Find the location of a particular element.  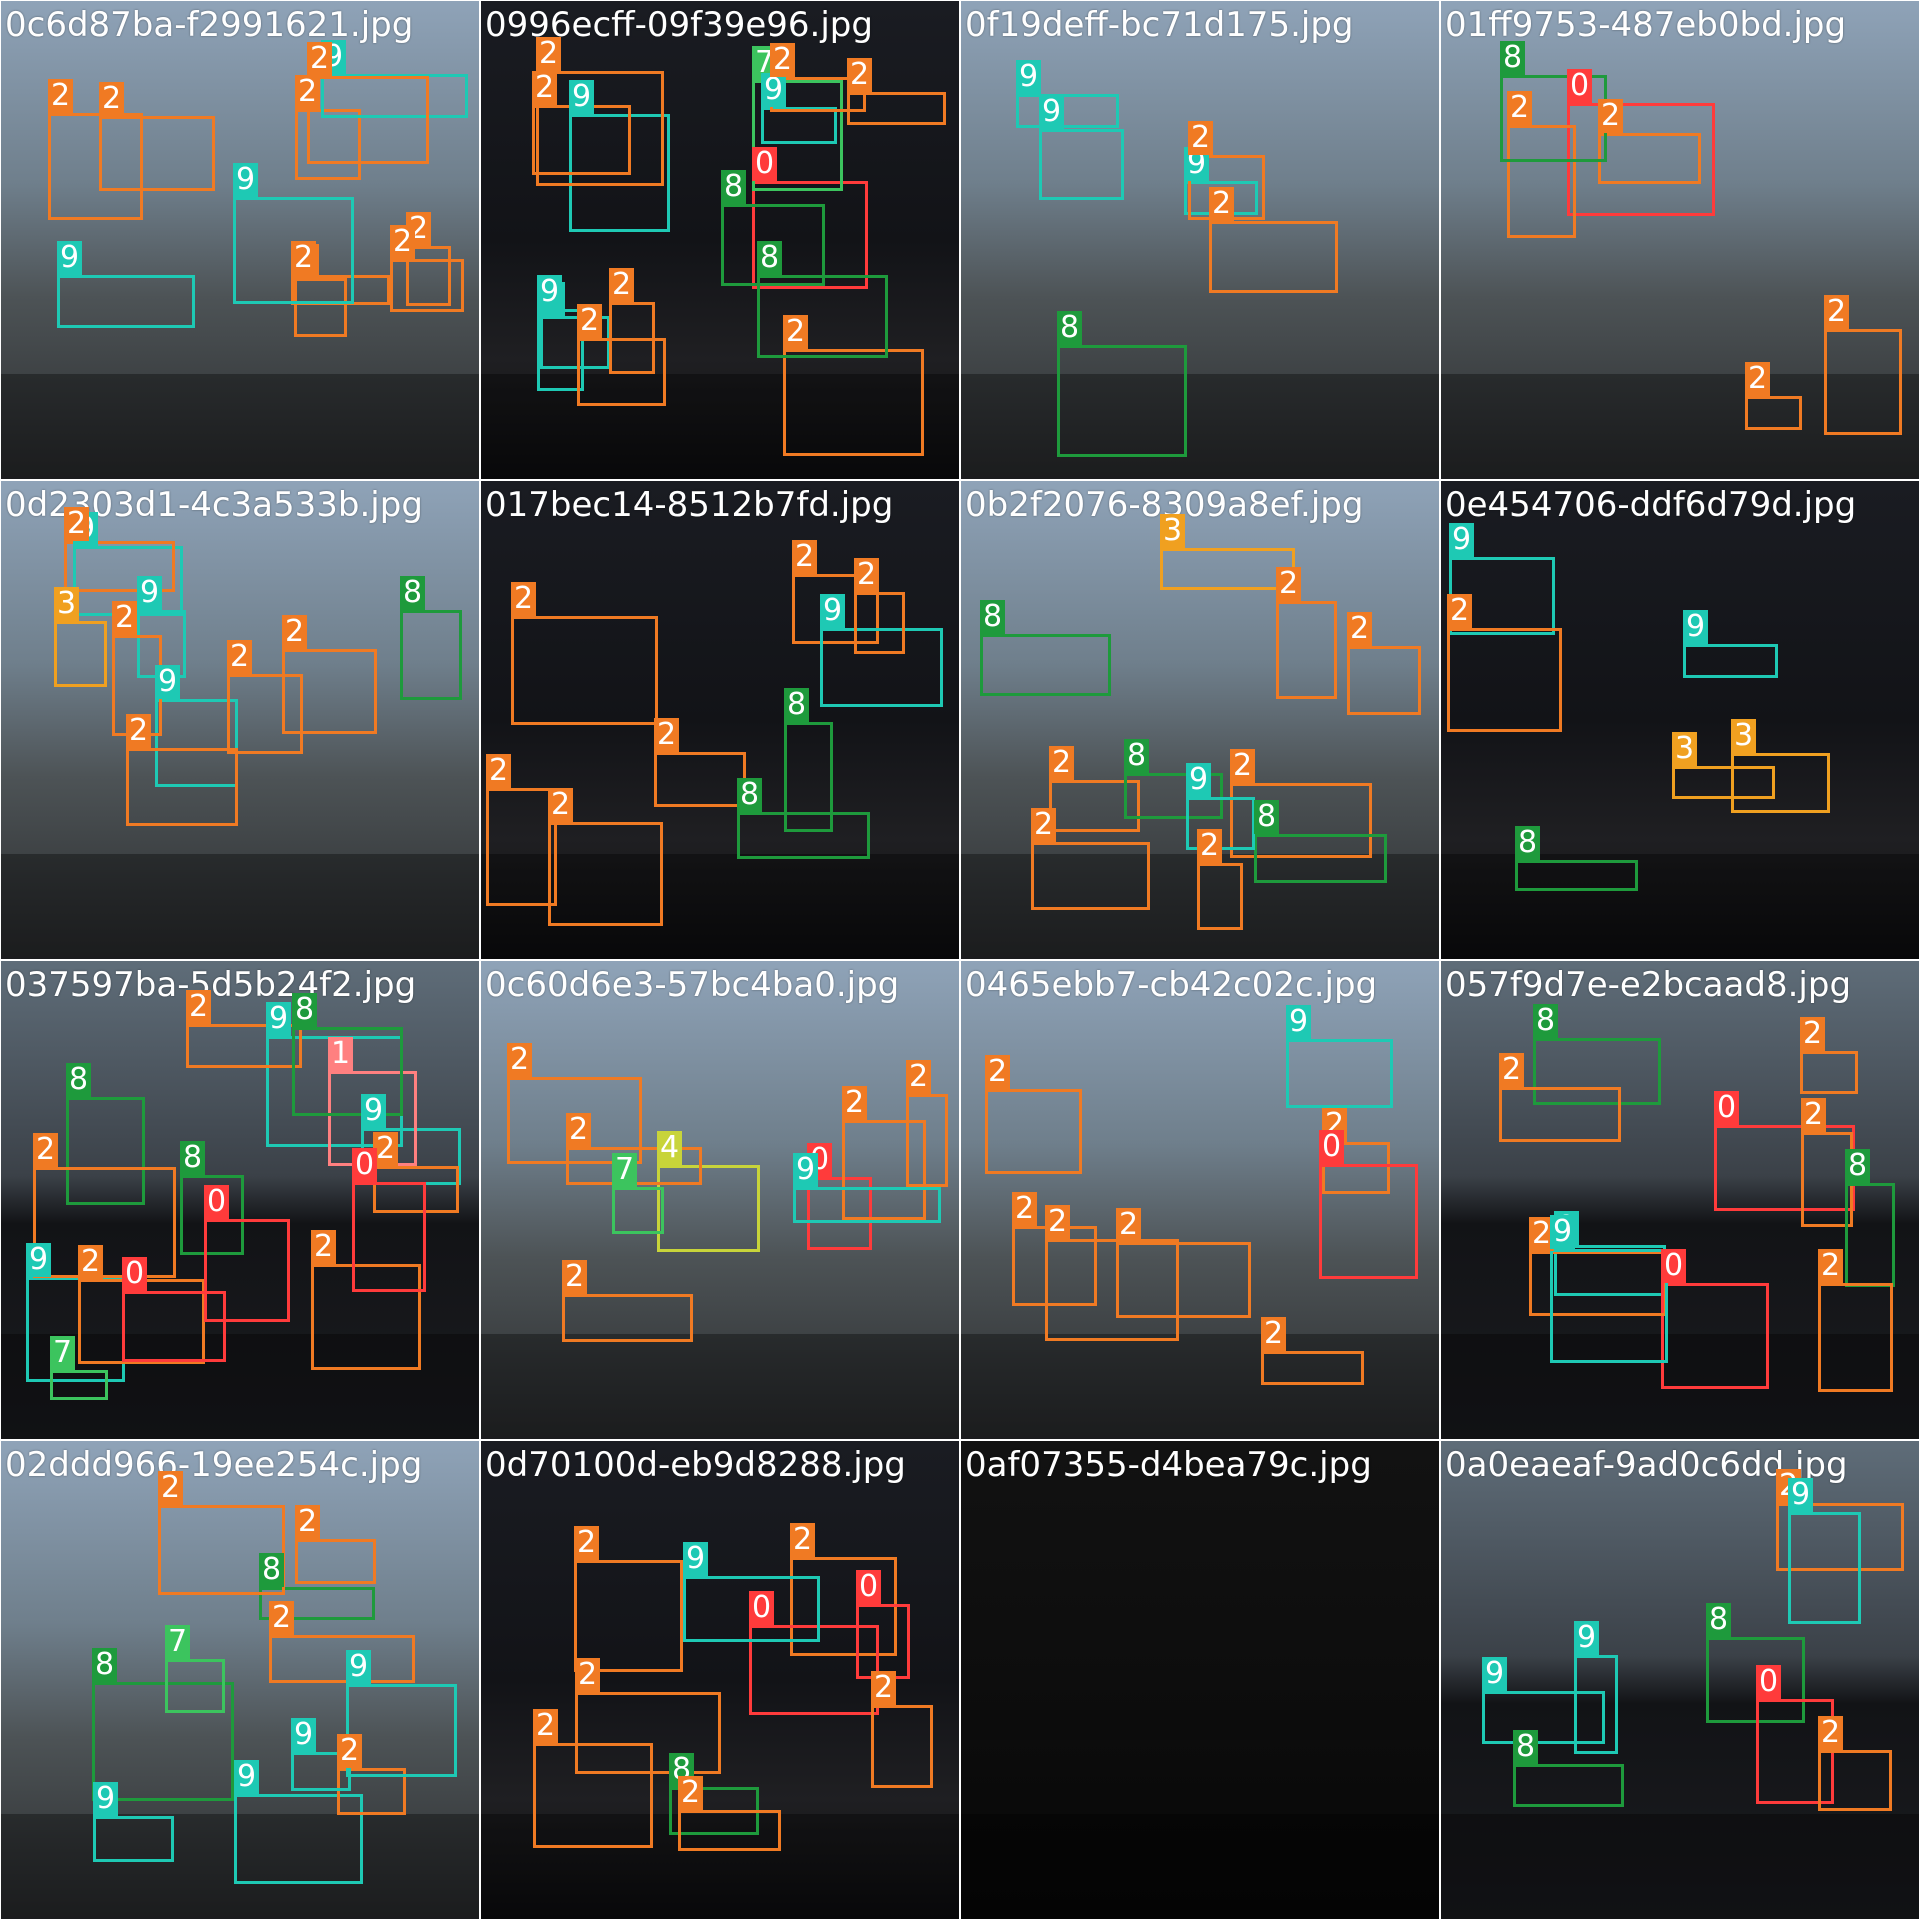

mosaic-tile: 0af07355-d4bea79c.jpg is located at coordinates (1200, 1680).